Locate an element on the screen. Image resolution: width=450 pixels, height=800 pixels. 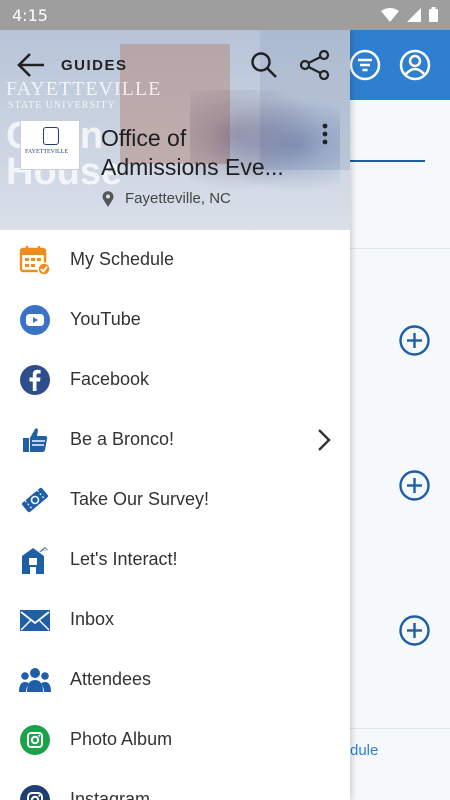
calendar-check-icon is located at coordinates (35, 260).